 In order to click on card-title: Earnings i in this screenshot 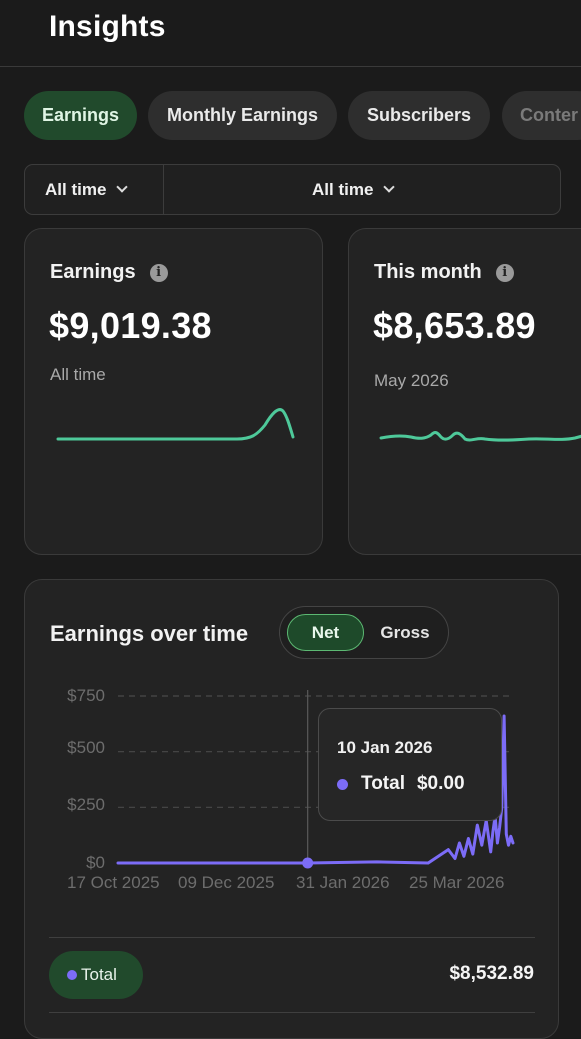, I will do `click(109, 272)`.